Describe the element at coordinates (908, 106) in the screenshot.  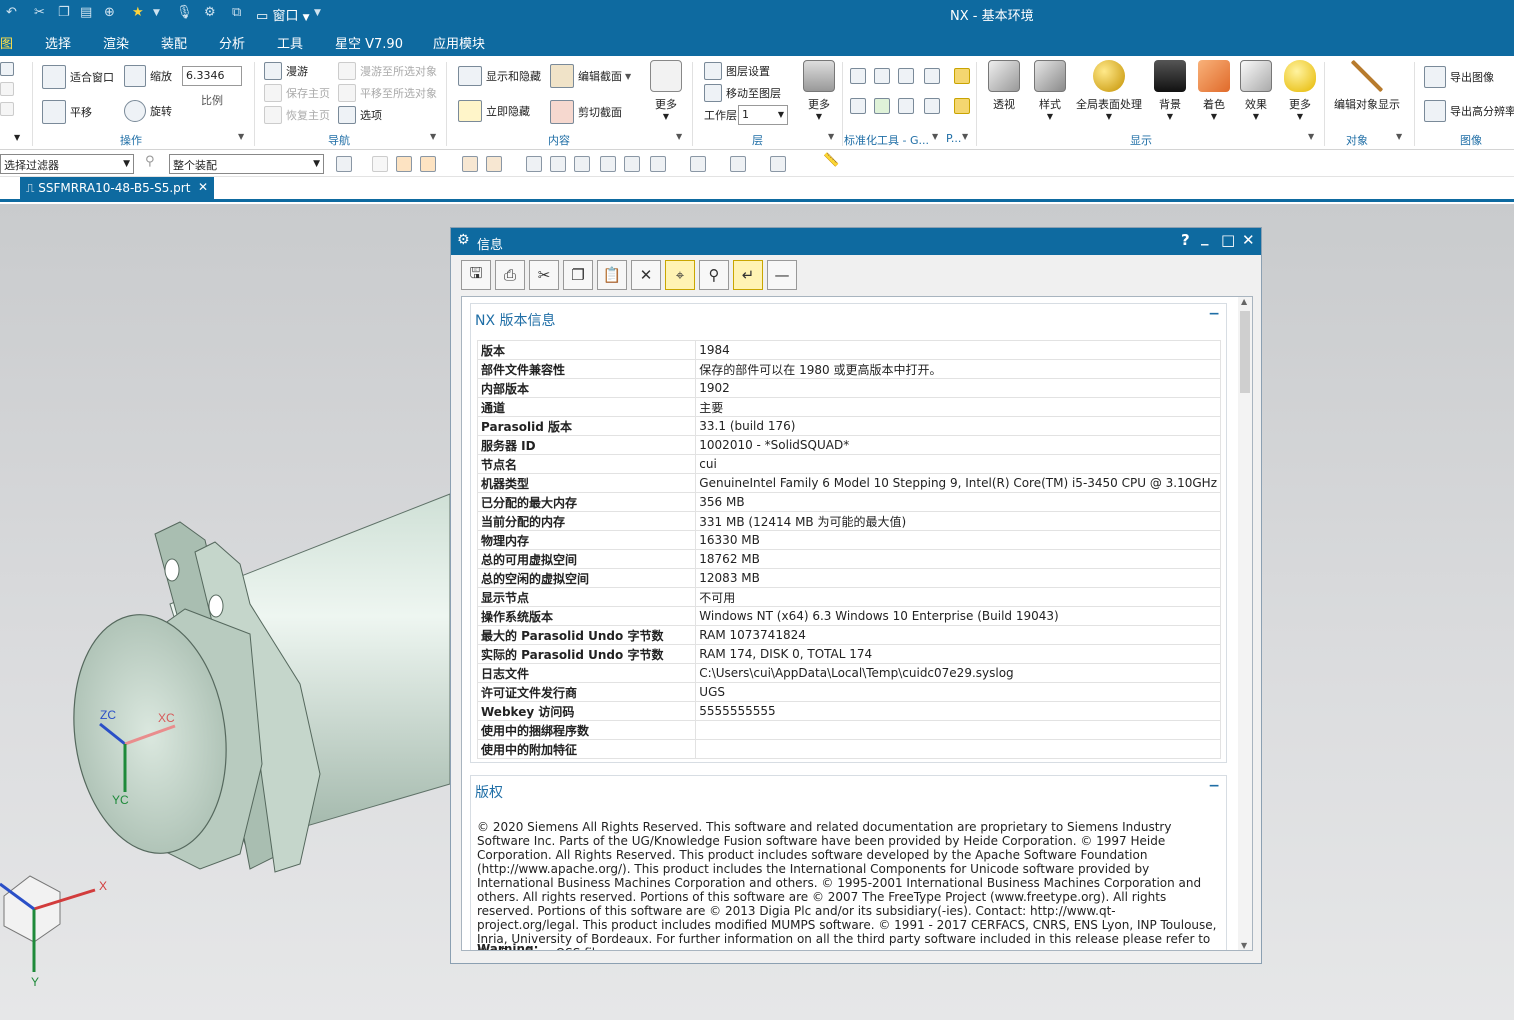
I see `std-tool-7-icon` at that location.